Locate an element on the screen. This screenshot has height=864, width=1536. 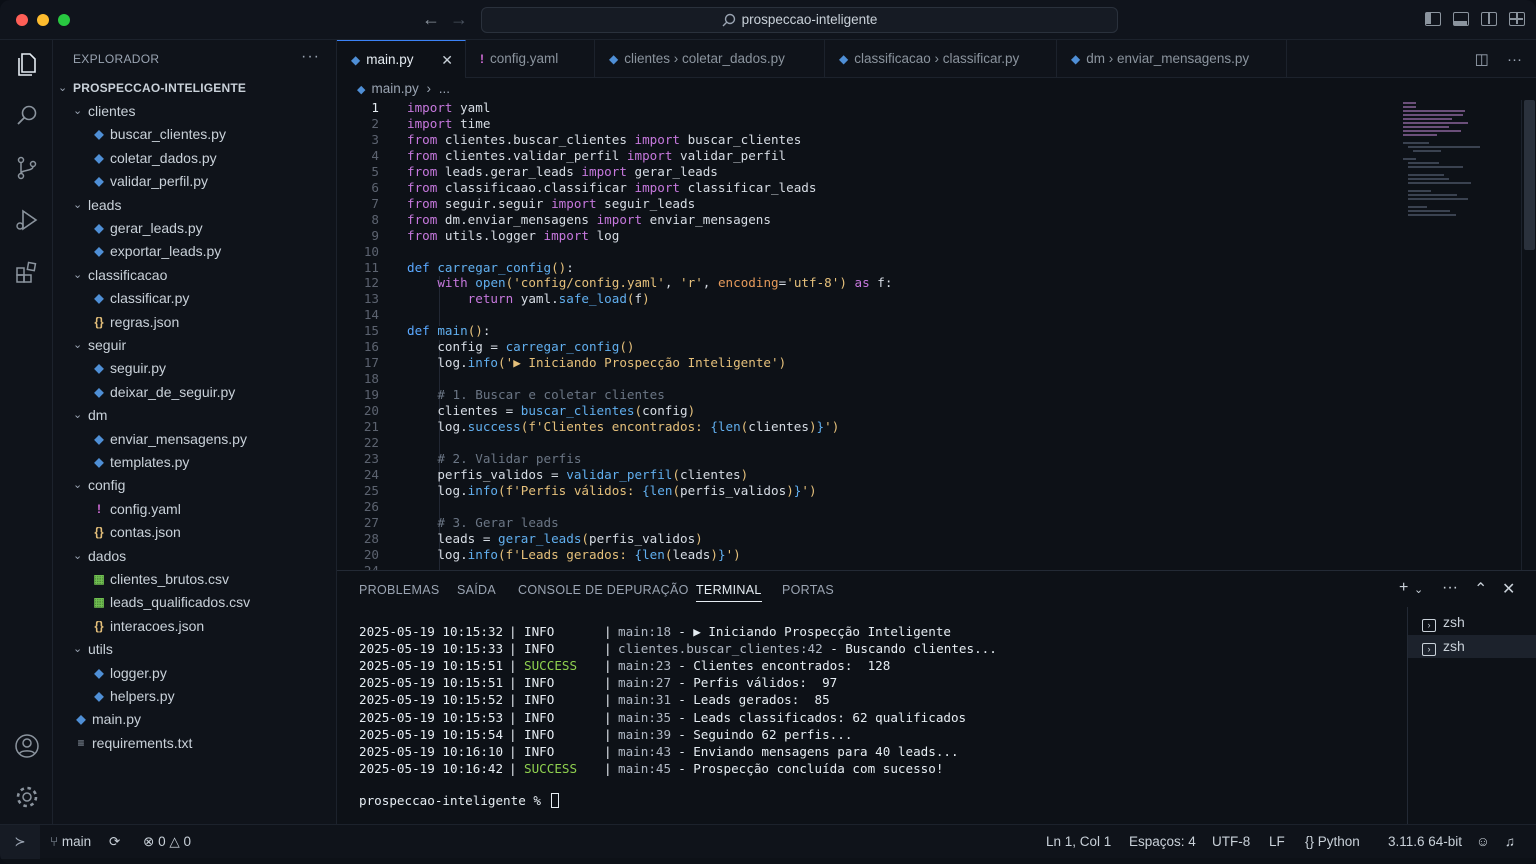
tree-file: {} contas.json is located at coordinates (195, 532).